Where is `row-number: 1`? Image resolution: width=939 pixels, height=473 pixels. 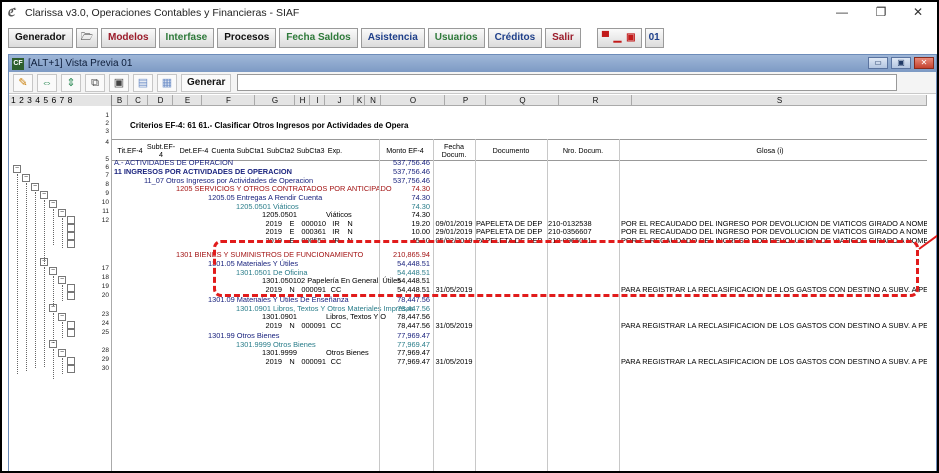 row-number: 1 is located at coordinates (95, 115).